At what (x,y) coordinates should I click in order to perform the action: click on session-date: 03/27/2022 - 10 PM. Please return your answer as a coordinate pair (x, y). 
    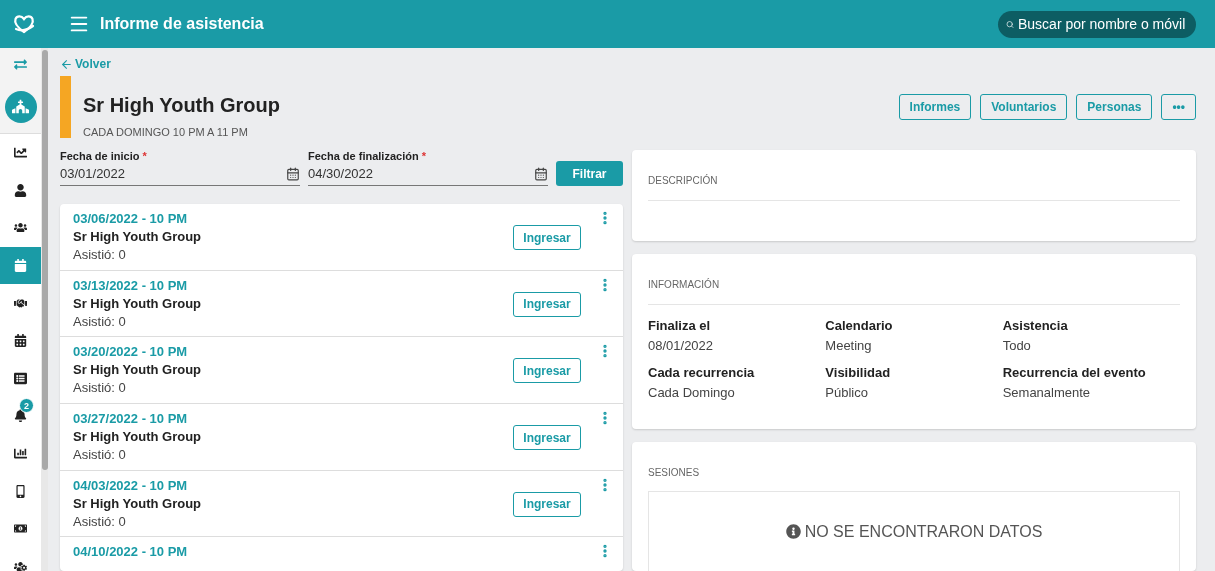
    Looking at the image, I should click on (131, 419).